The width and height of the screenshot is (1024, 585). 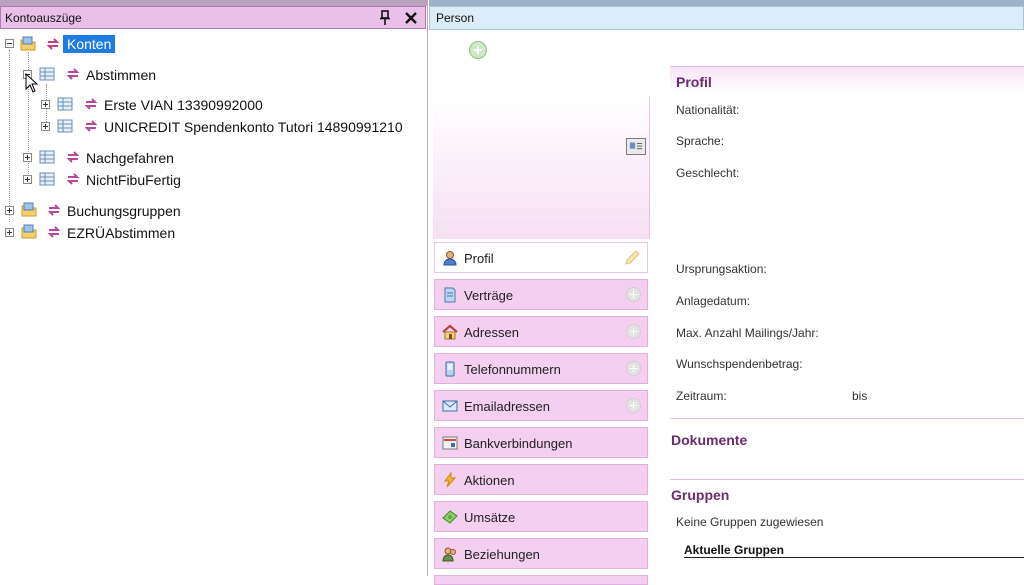 What do you see at coordinates (507, 406) in the screenshot?
I see `nav-label: Emailadressen` at bounding box center [507, 406].